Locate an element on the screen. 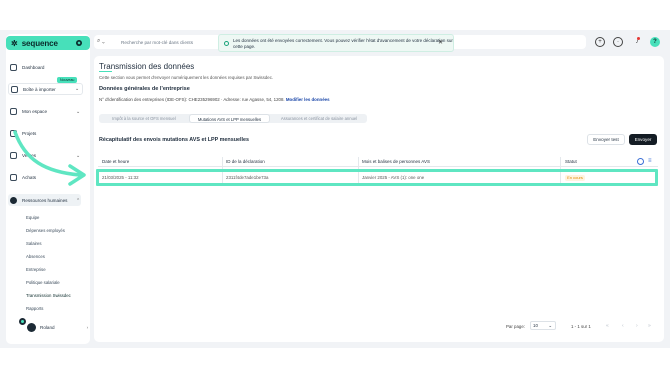 The image size is (670, 376). general-data-heading: Données générales de l'entreprise is located at coordinates (144, 89).